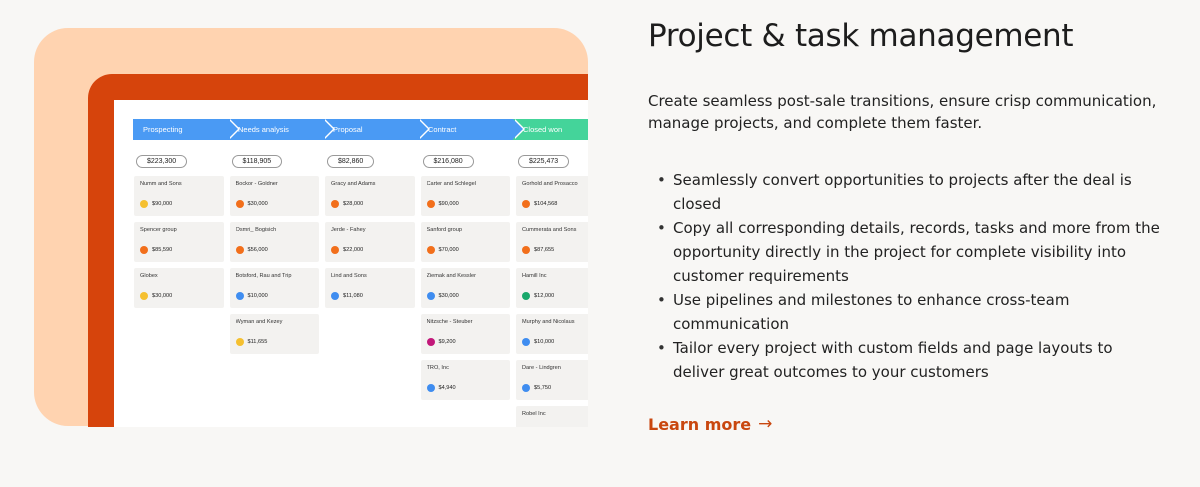 Image resolution: width=1200 pixels, height=487 pixels. Describe the element at coordinates (281, 129) in the screenshot. I see `stage-header: Needs analysis` at that location.